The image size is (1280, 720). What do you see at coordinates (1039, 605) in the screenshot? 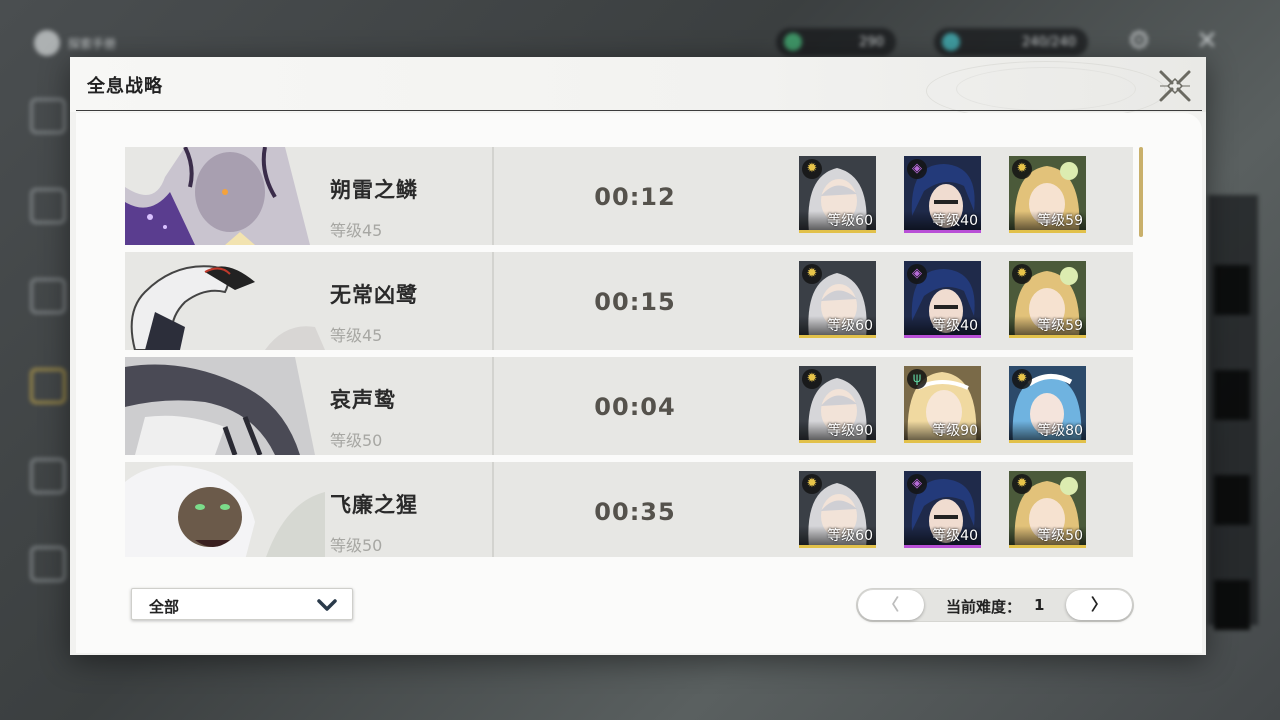
I see `difficulty-value: 1` at bounding box center [1039, 605].